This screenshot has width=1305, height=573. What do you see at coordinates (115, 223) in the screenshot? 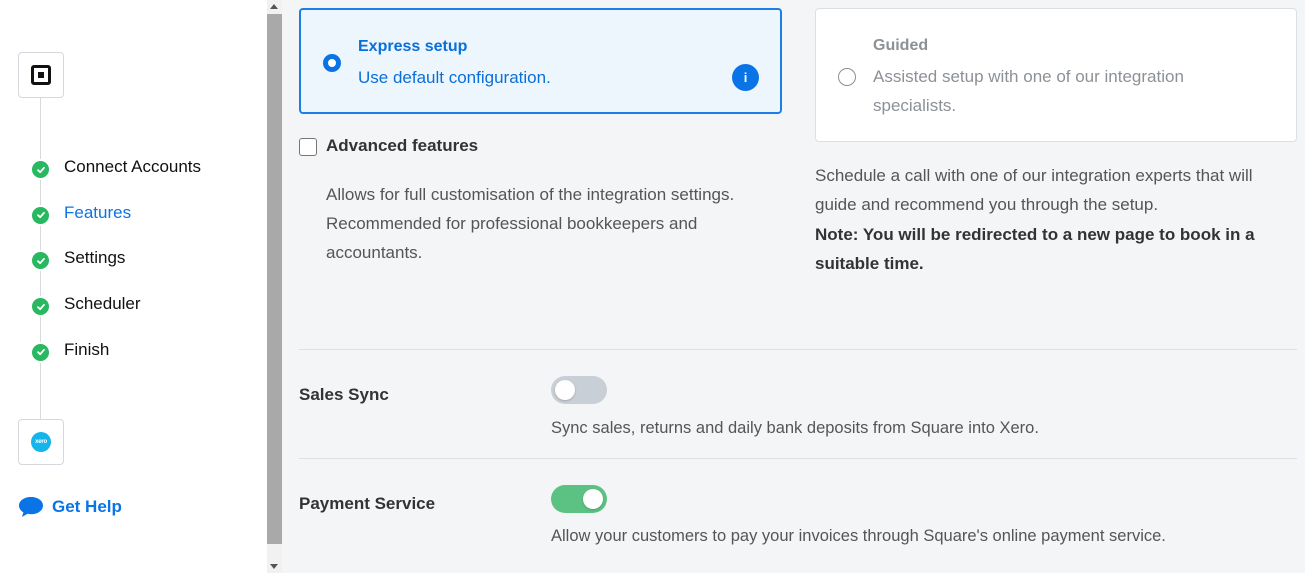
I see `step-features: Features` at bounding box center [115, 223].